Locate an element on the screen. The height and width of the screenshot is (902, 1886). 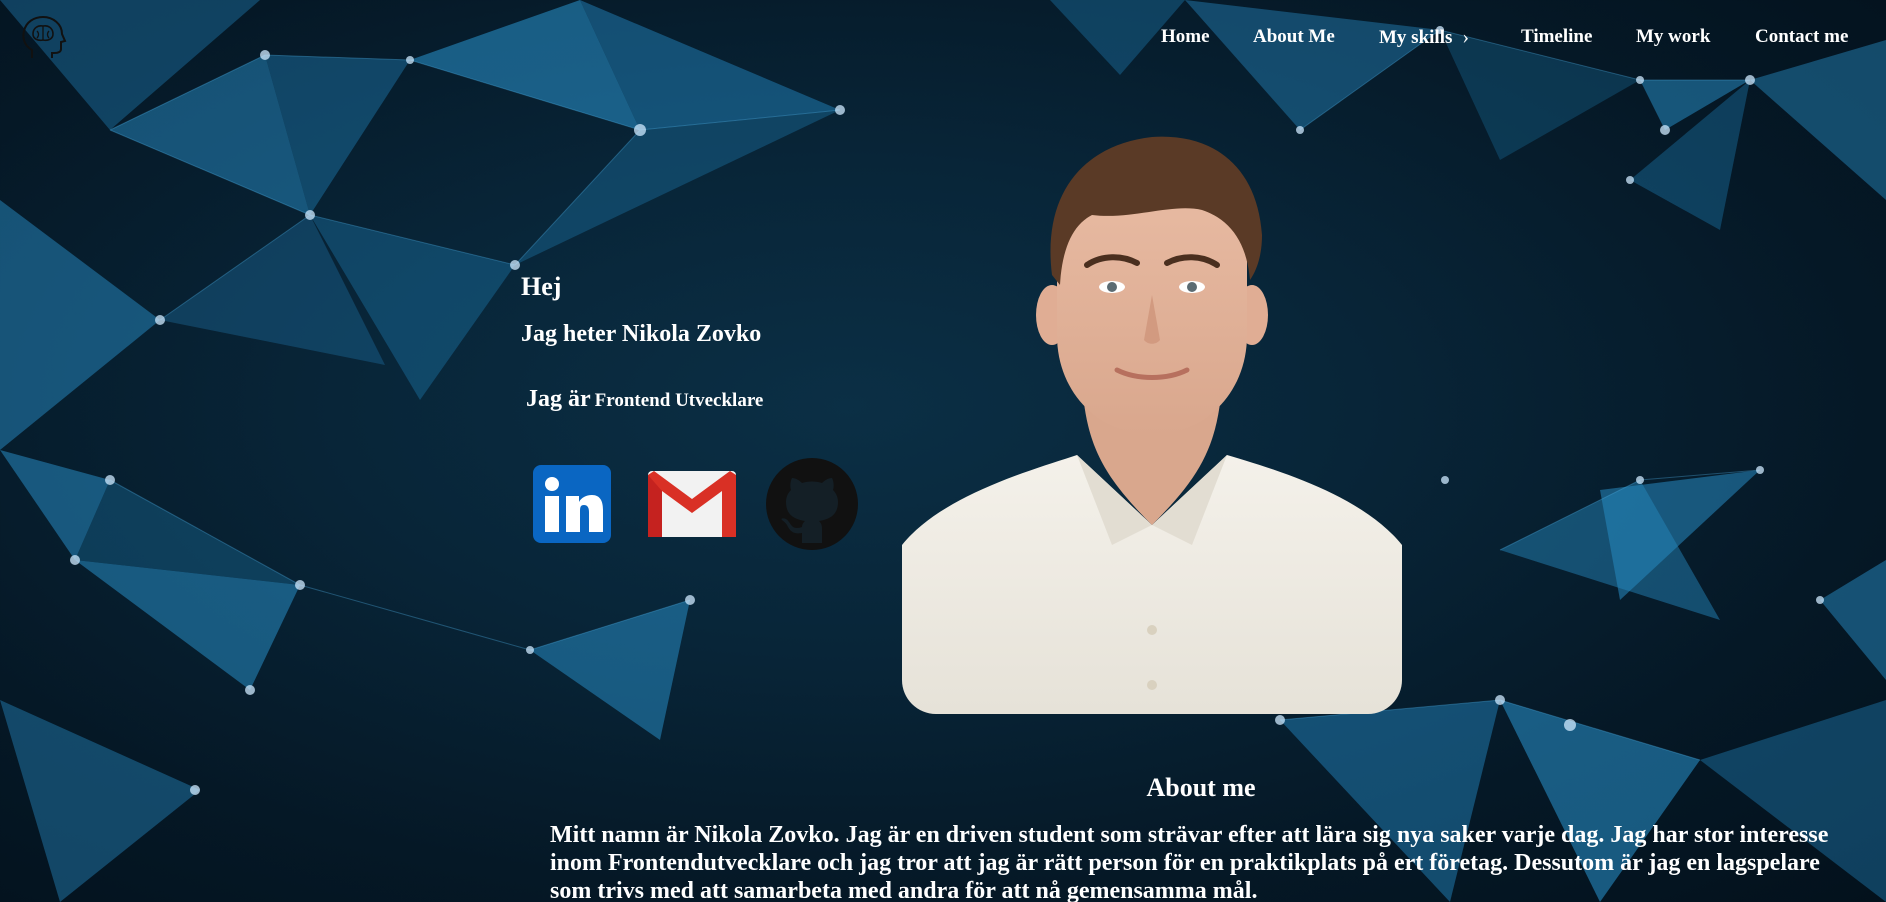
role-title: Frontend Utvecklare is located at coordinates (679, 400).